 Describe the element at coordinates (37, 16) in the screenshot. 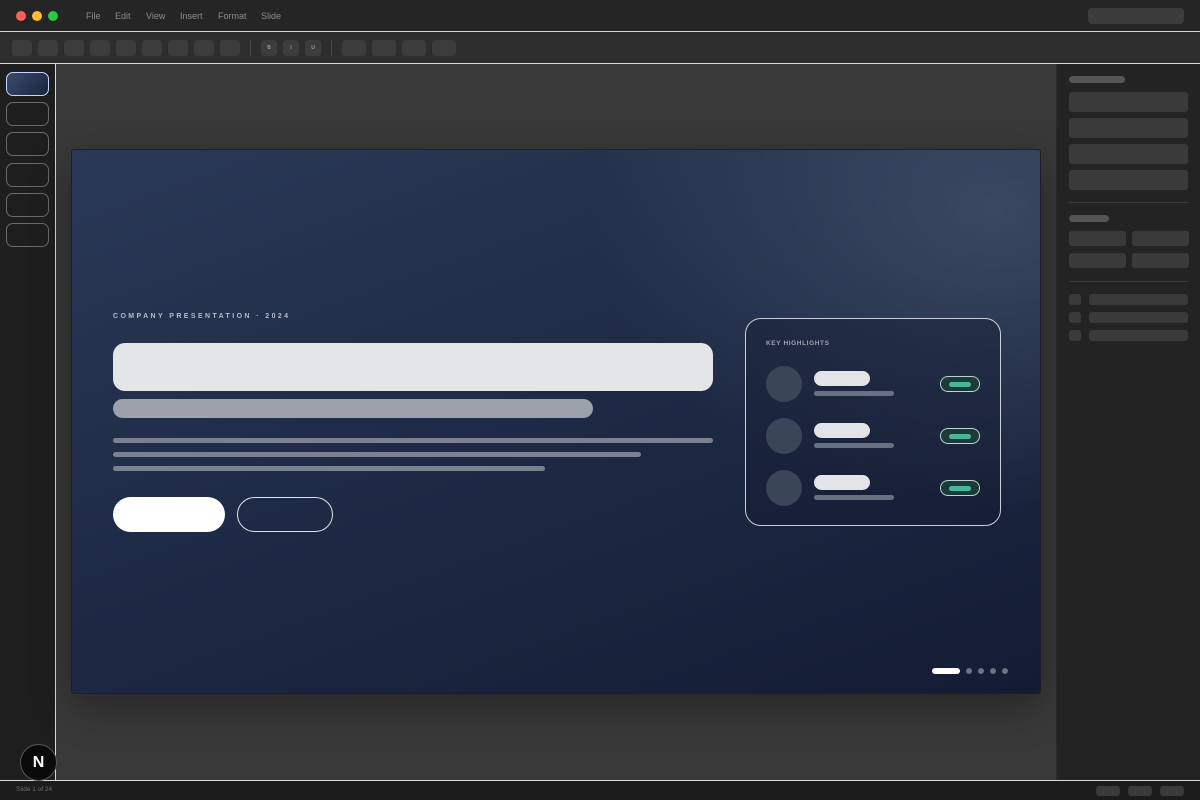

I see `minimize-window-button` at that location.